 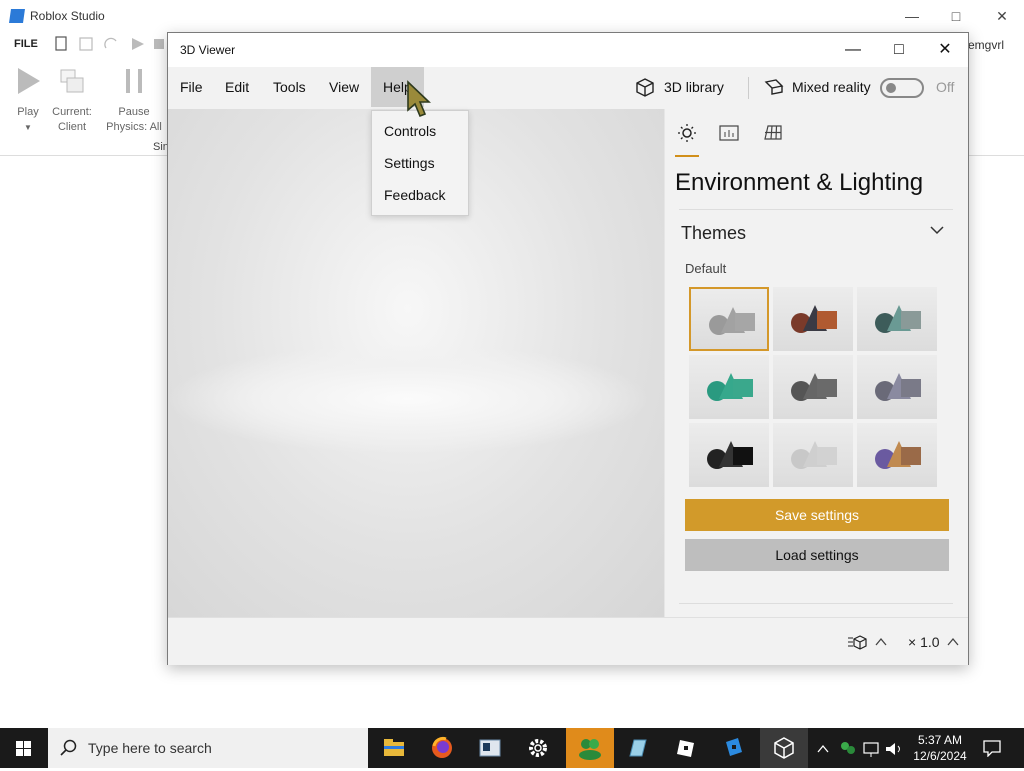 What do you see at coordinates (490, 748) in the screenshot?
I see `news-app-icon` at bounding box center [490, 748].